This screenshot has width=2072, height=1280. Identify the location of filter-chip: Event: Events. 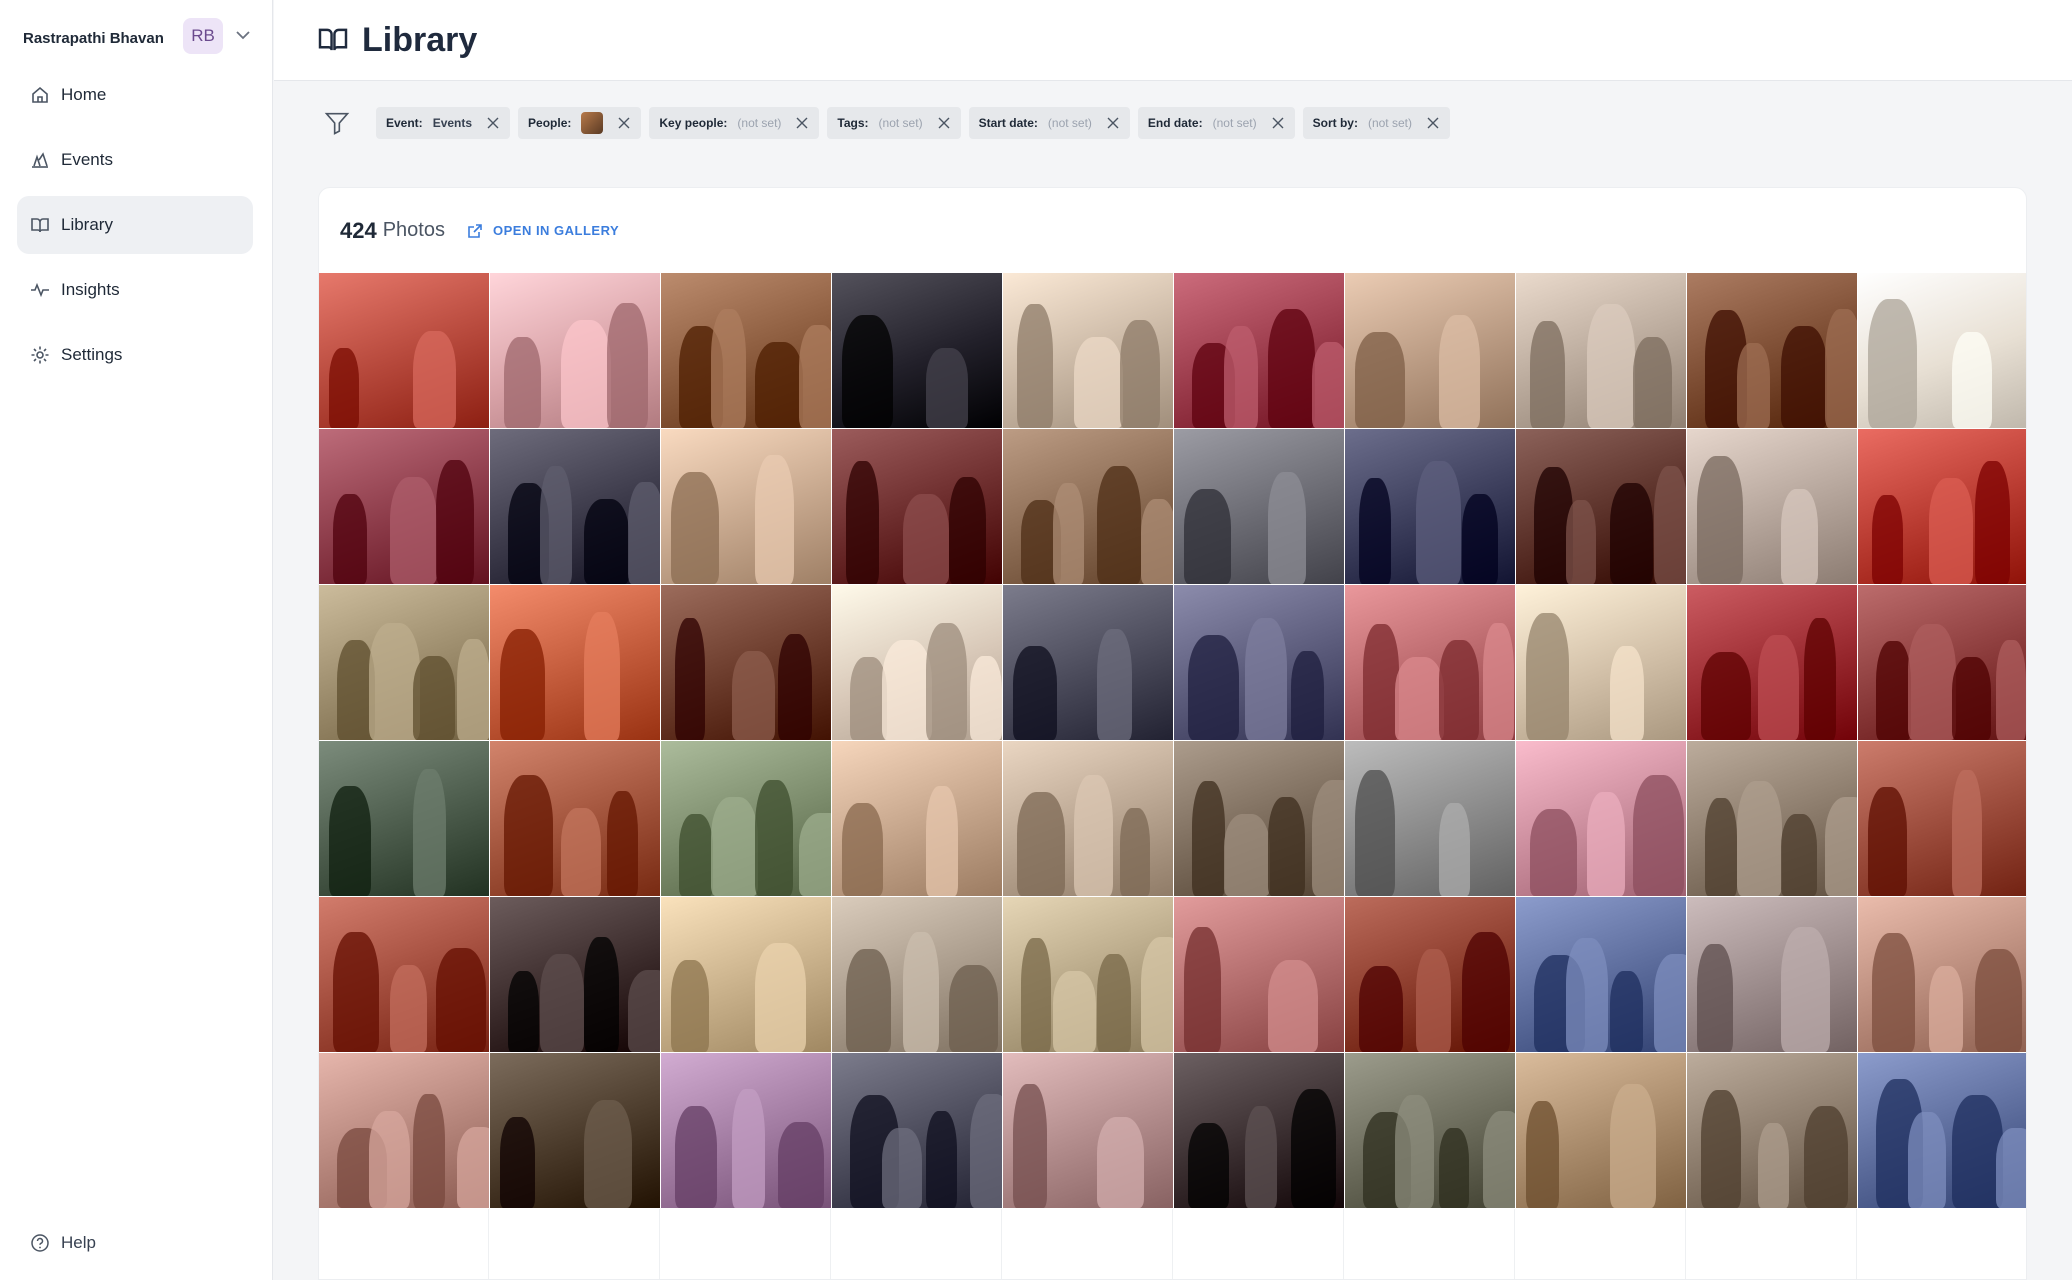
(443, 123).